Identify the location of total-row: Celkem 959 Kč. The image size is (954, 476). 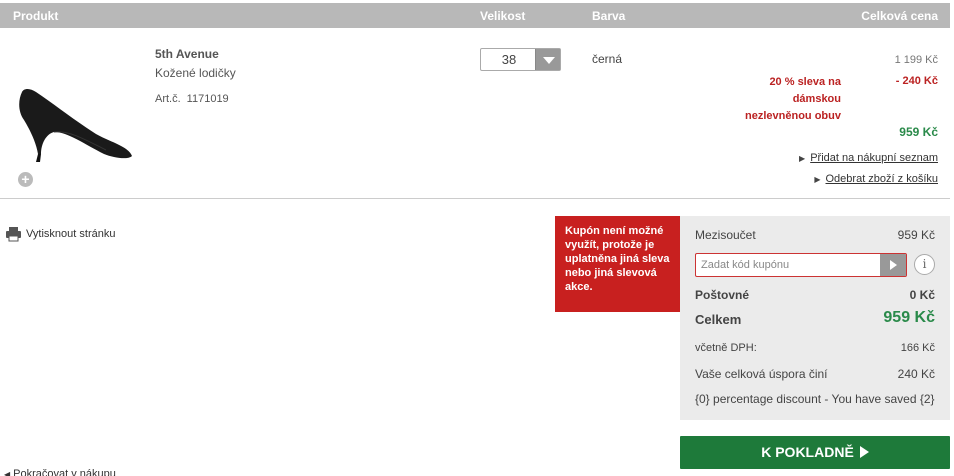
(815, 318).